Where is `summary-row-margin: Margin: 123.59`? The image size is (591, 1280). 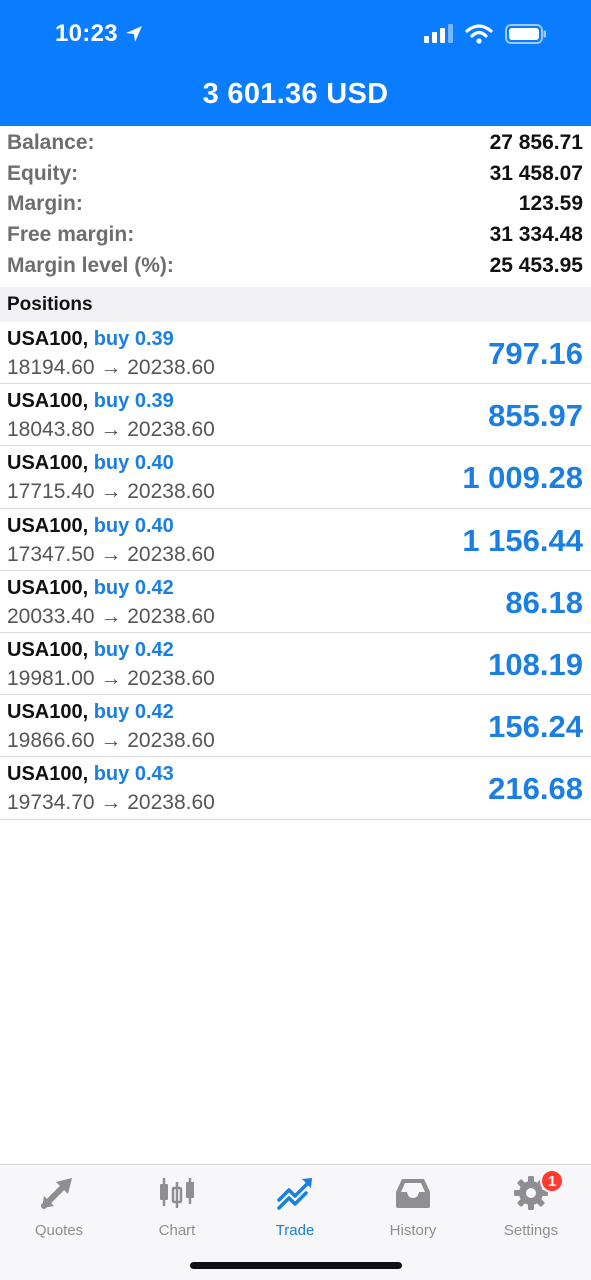
summary-row-margin: Margin: 123.59 is located at coordinates (295, 204).